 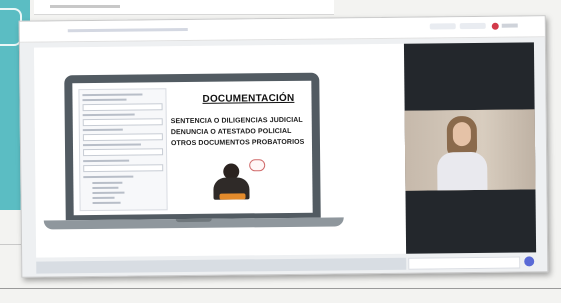 What do you see at coordinates (282, 29) in the screenshot?
I see `app-topbar` at bounding box center [282, 29].